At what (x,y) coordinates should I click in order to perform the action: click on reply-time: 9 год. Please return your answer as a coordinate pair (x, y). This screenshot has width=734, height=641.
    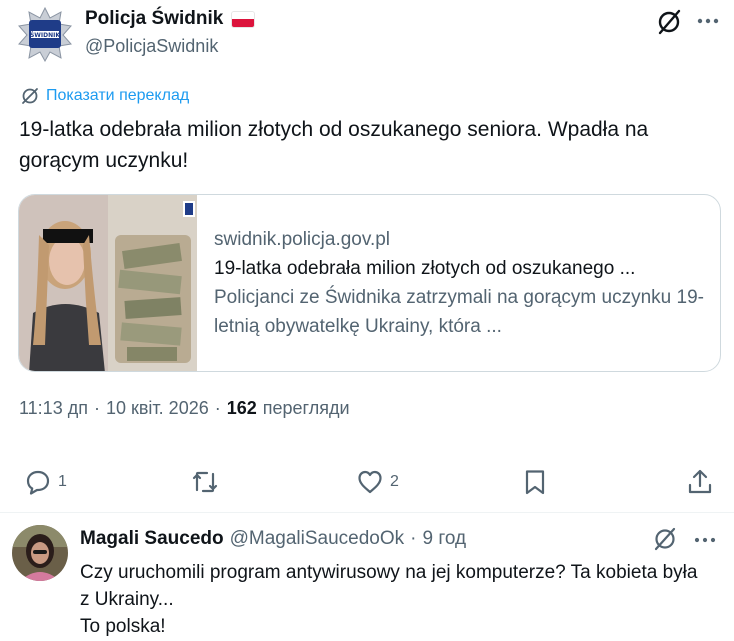
    Looking at the image, I should click on (444, 539).